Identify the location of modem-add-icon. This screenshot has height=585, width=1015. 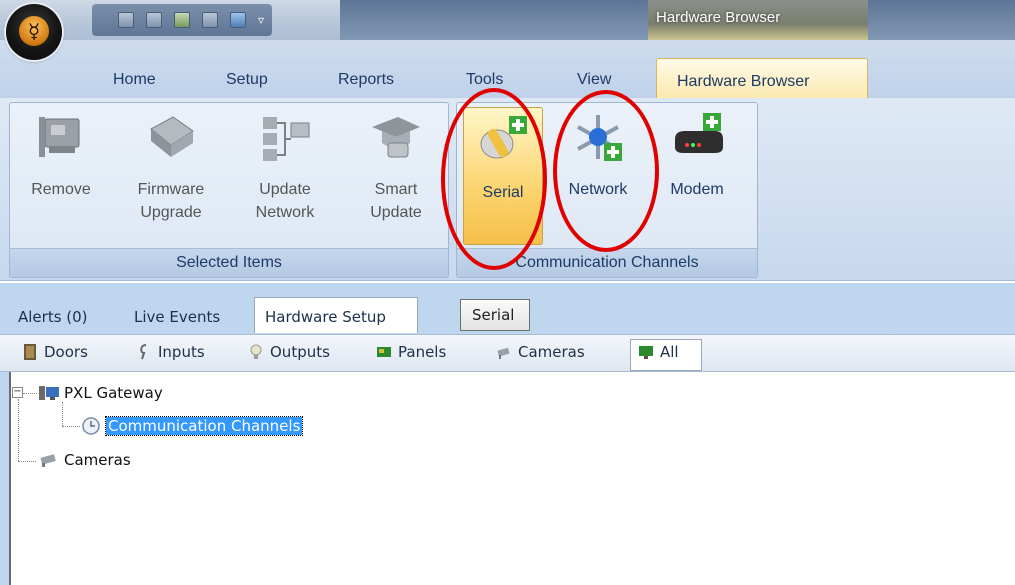
(699, 133).